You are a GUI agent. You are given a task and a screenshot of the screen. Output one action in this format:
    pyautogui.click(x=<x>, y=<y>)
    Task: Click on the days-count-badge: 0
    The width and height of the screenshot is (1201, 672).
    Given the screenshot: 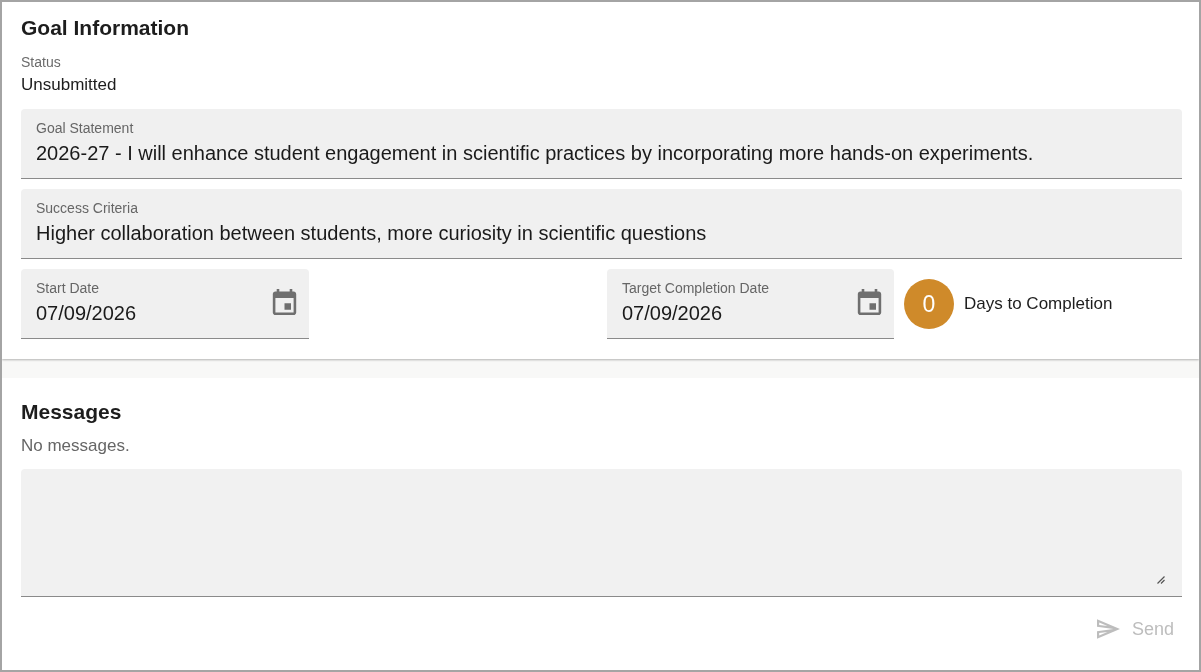 What is the action you would take?
    pyautogui.click(x=929, y=304)
    